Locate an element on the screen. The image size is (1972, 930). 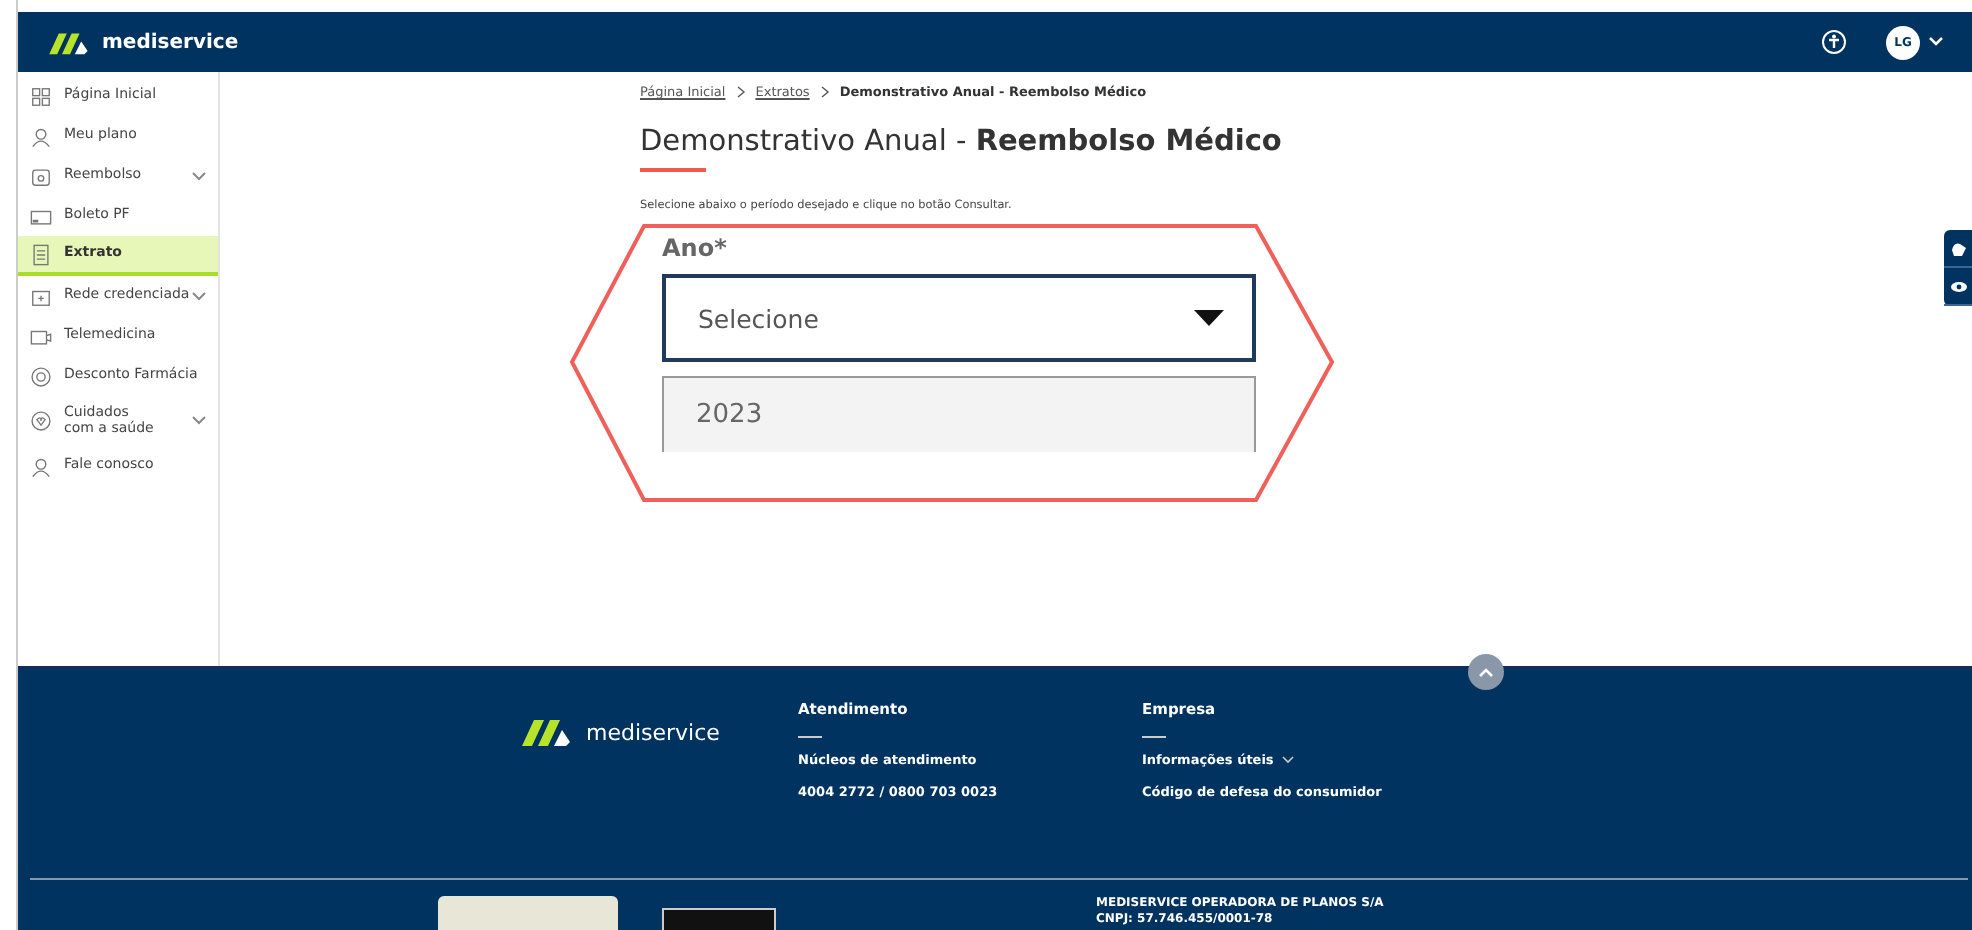
field-label: Ano* is located at coordinates (694, 248).